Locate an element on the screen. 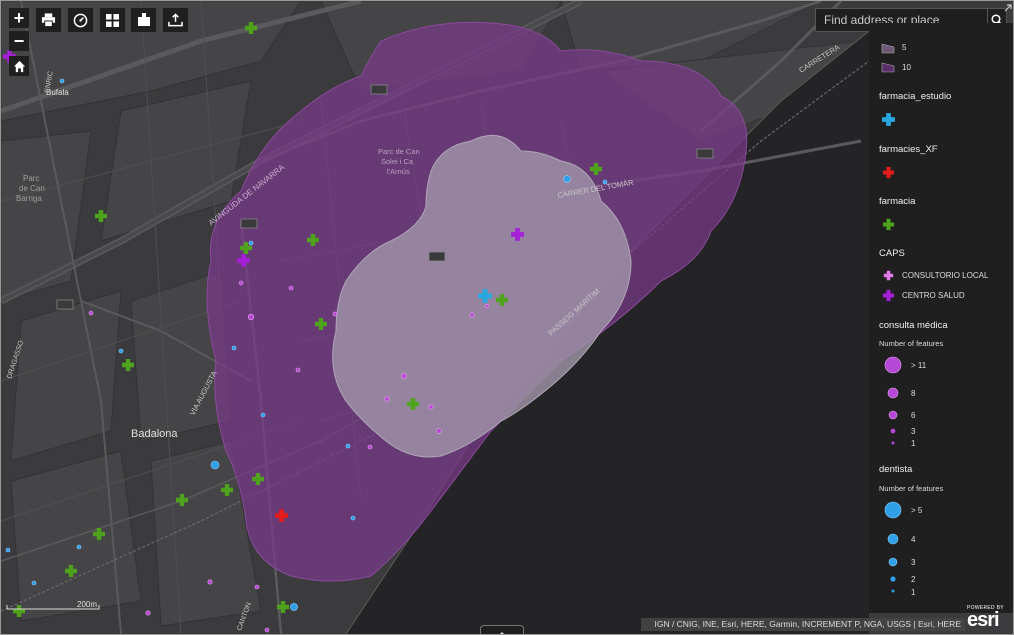  basemap-gallery-button is located at coordinates (112, 20).